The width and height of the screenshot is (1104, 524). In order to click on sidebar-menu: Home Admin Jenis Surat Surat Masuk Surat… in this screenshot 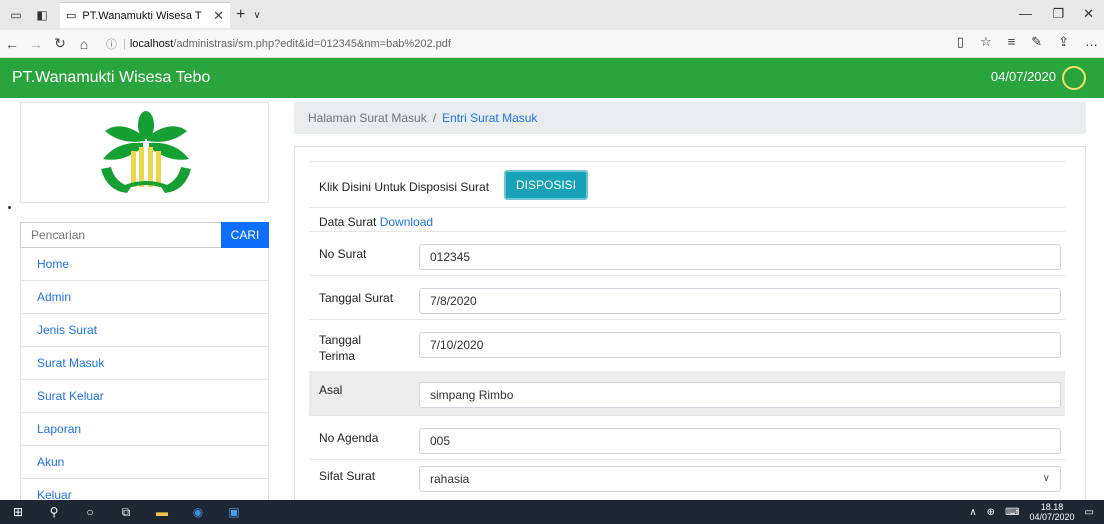, I will do `click(144, 380)`.